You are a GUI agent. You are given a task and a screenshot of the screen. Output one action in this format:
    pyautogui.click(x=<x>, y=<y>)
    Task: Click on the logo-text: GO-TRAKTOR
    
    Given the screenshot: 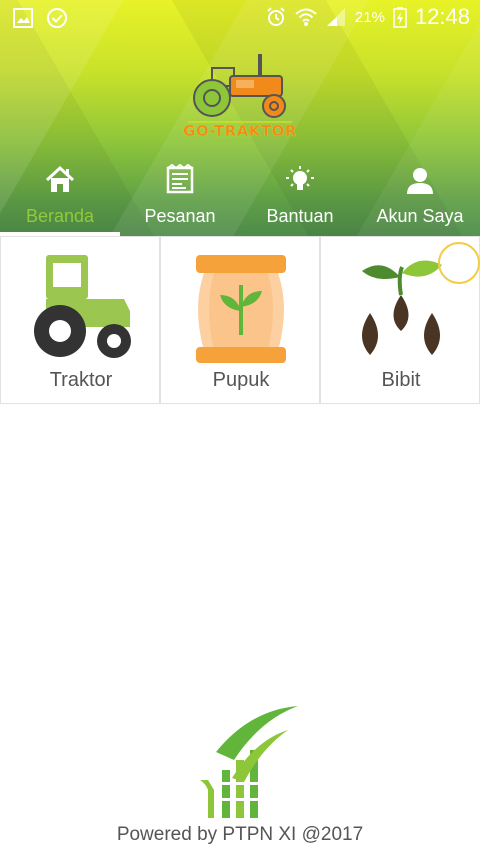 What is the action you would take?
    pyautogui.click(x=240, y=131)
    